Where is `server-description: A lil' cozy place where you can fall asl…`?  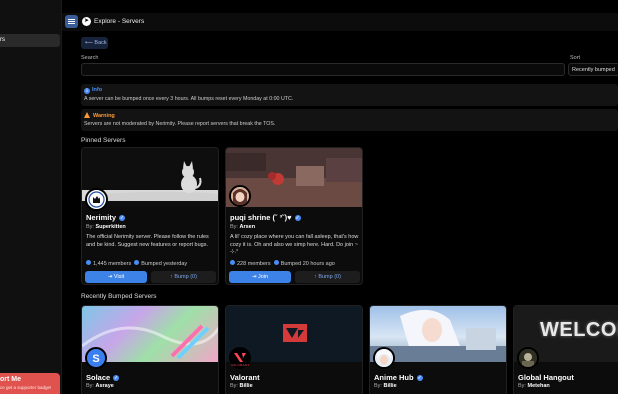
server-description: A lil' cozy place where you can fall asl… is located at coordinates (294, 244).